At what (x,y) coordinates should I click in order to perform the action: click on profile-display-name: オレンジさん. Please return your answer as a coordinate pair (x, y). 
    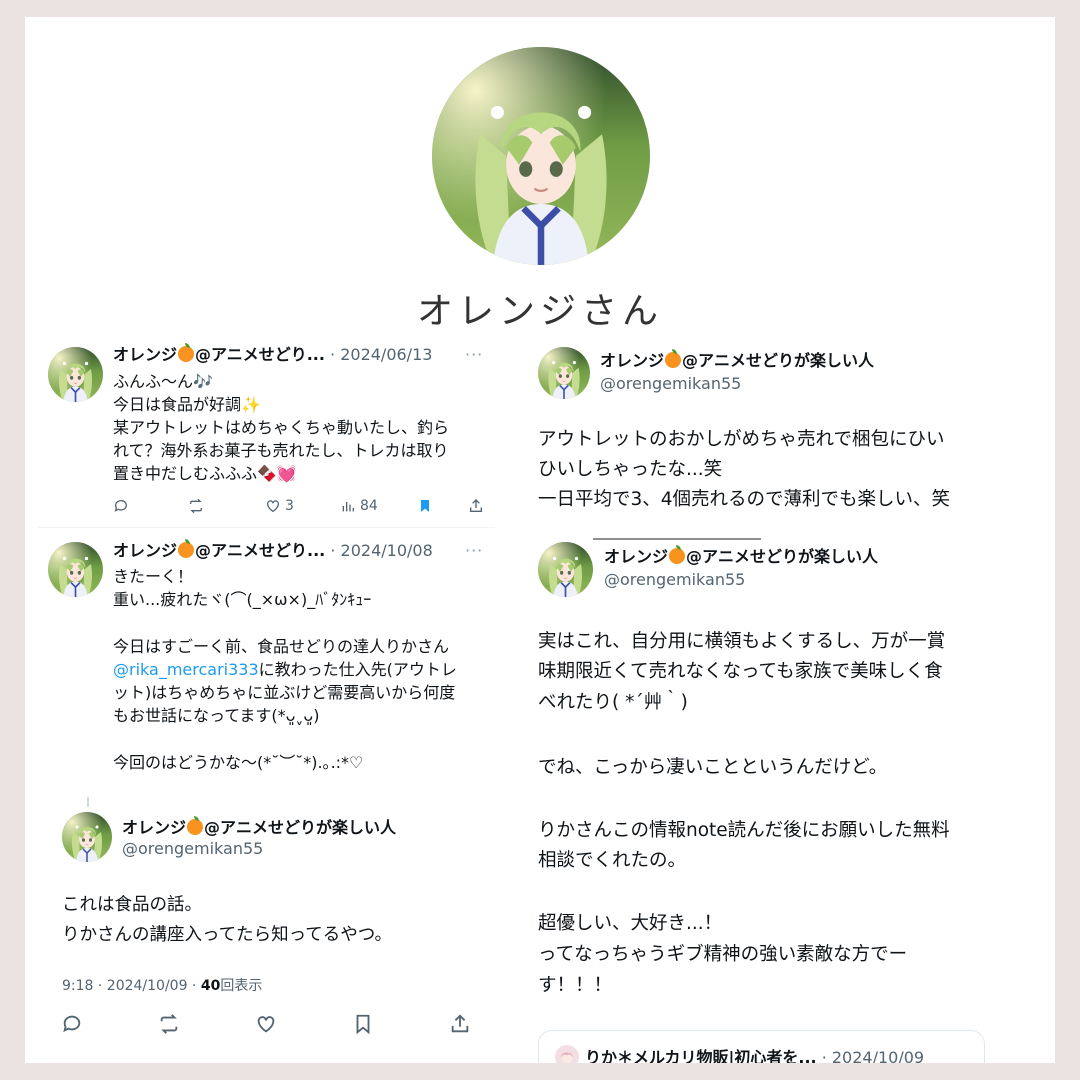
    Looking at the image, I should click on (539, 311).